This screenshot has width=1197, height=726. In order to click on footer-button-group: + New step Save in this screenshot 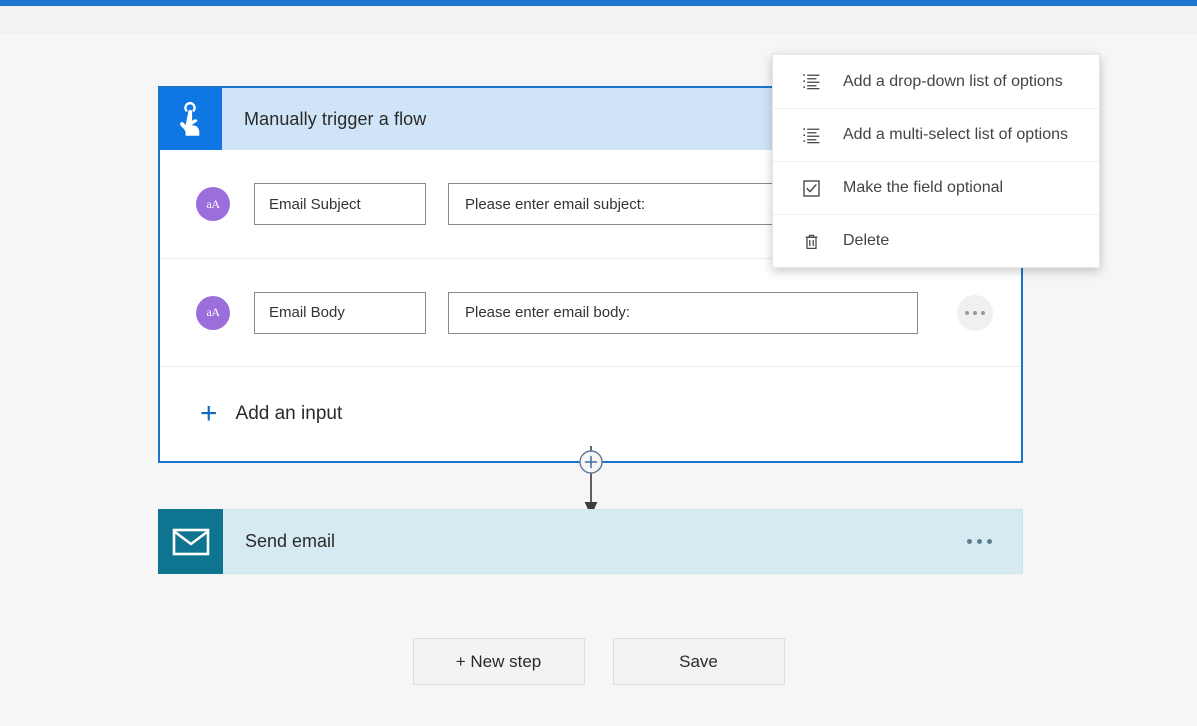, I will do `click(598, 661)`.